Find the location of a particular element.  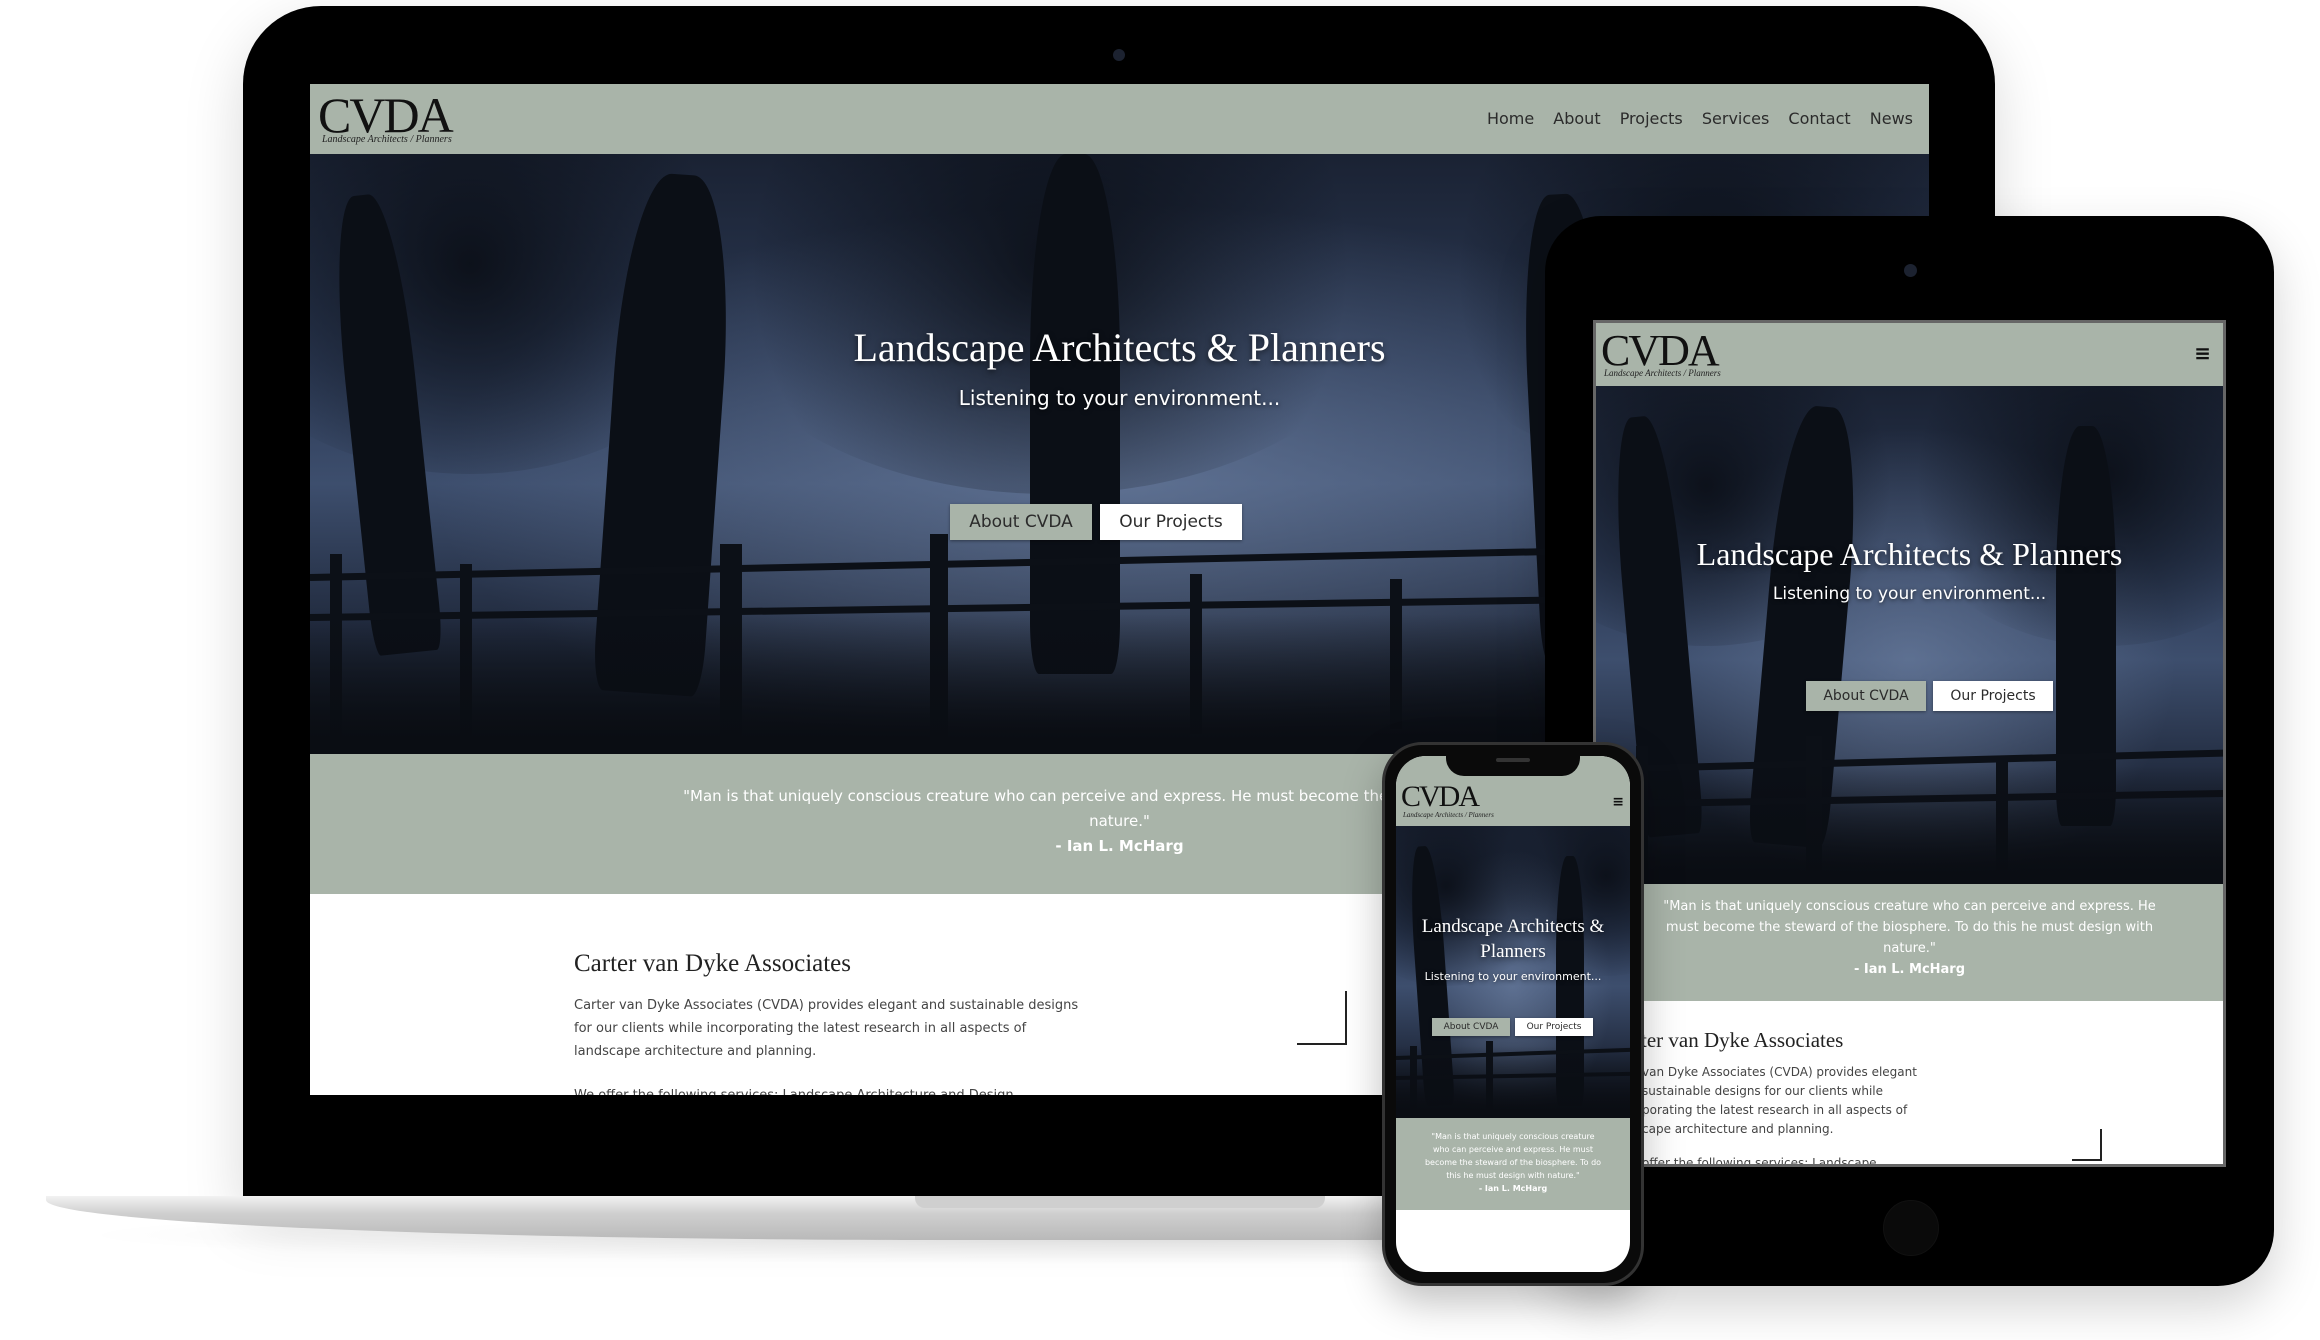

nav-services: Services is located at coordinates (1735, 118).